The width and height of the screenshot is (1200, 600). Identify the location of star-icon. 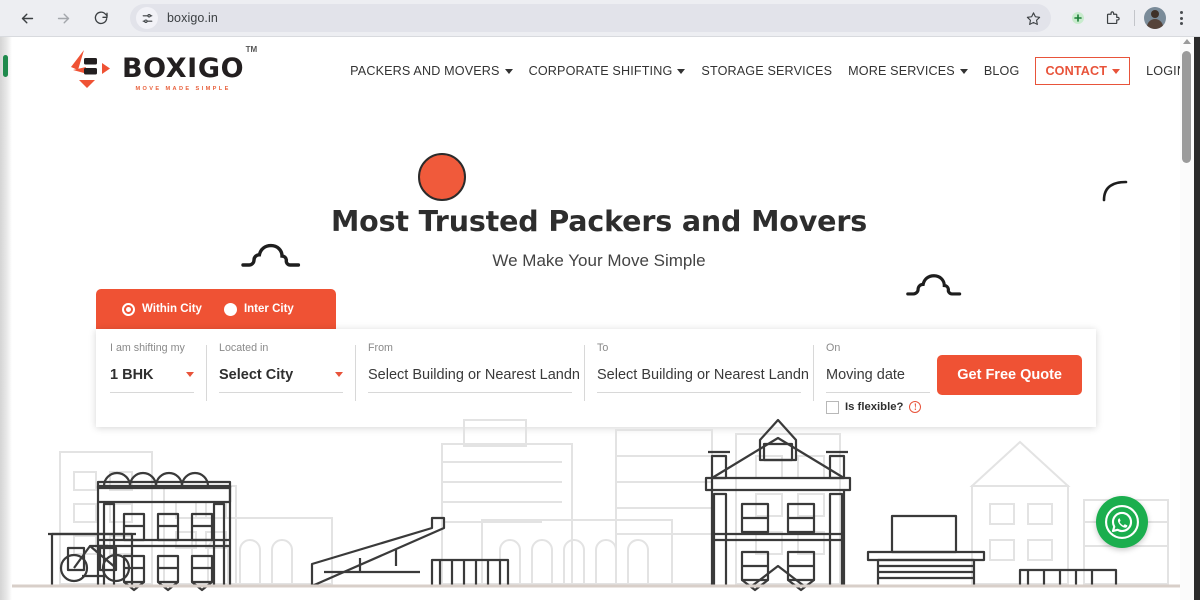
(1033, 18).